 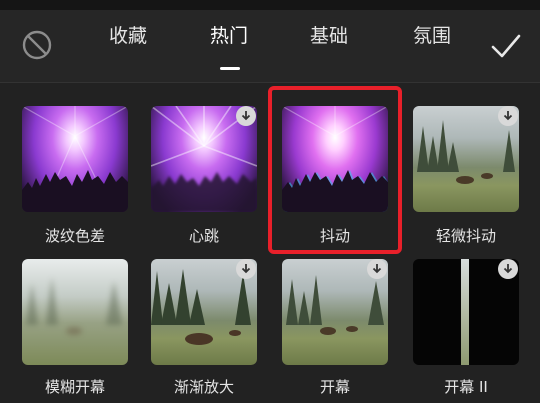 I want to click on active-tab-indicator, so click(x=230, y=68).